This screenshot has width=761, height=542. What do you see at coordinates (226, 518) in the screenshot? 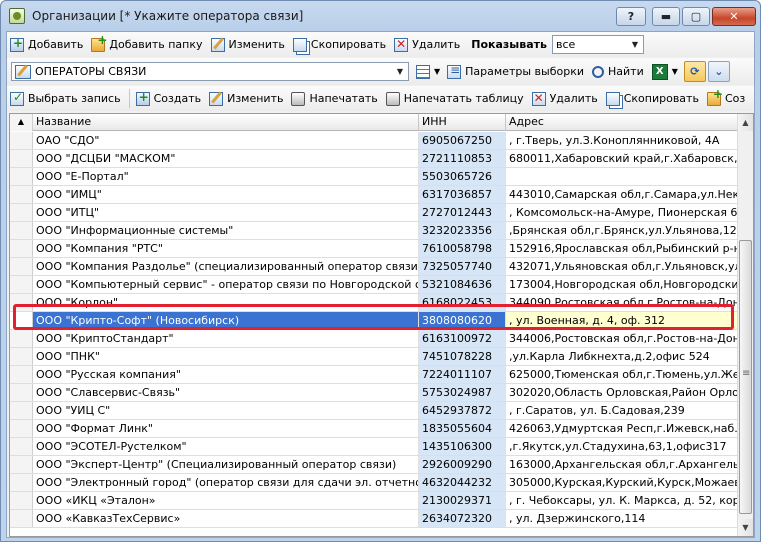
I see `cell-name: ООО «КавказТехСервис»` at bounding box center [226, 518].